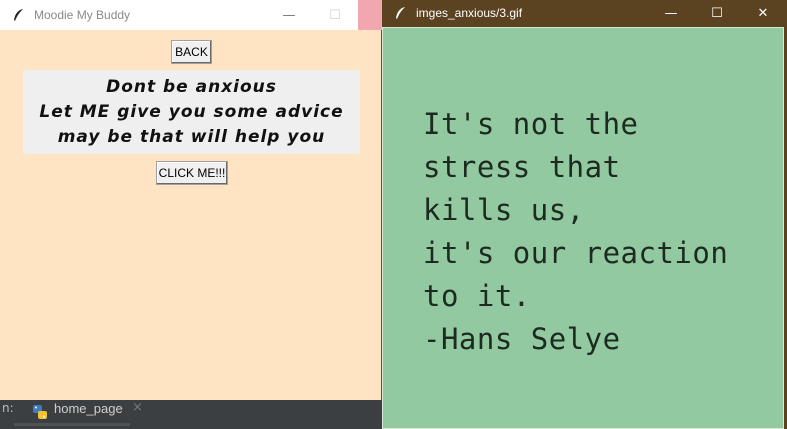 The image size is (787, 429). I want to click on close-button: ✕, so click(763, 13).